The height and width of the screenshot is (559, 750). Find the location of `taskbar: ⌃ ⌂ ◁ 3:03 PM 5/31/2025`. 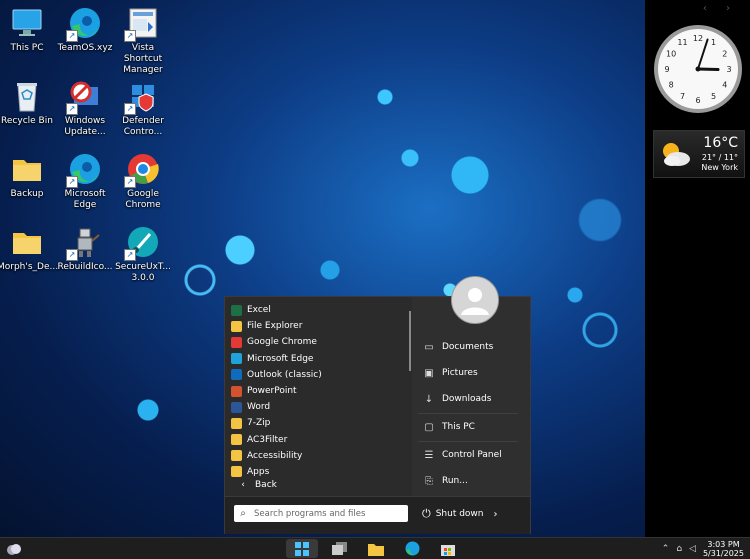

taskbar: ⌃ ⌂ ◁ 3:03 PM 5/31/2025 is located at coordinates (375, 548).